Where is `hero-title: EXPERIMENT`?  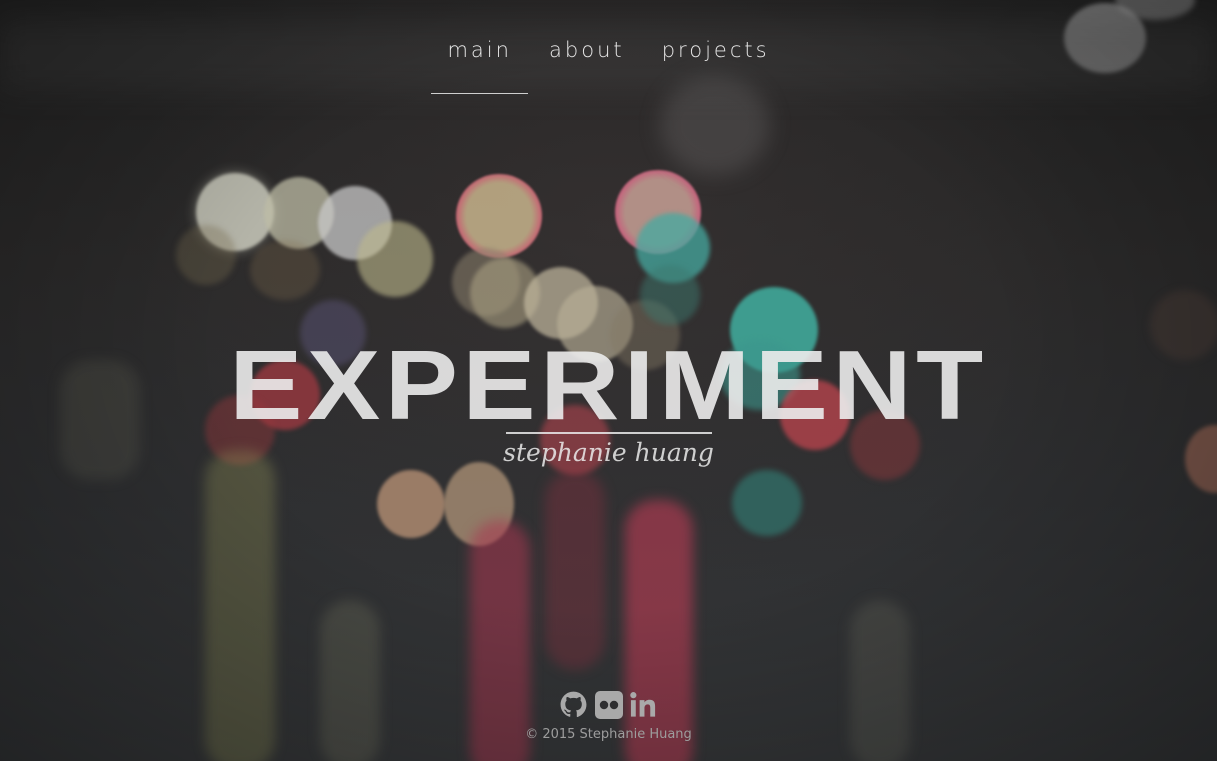 hero-title: EXPERIMENT is located at coordinates (608, 385).